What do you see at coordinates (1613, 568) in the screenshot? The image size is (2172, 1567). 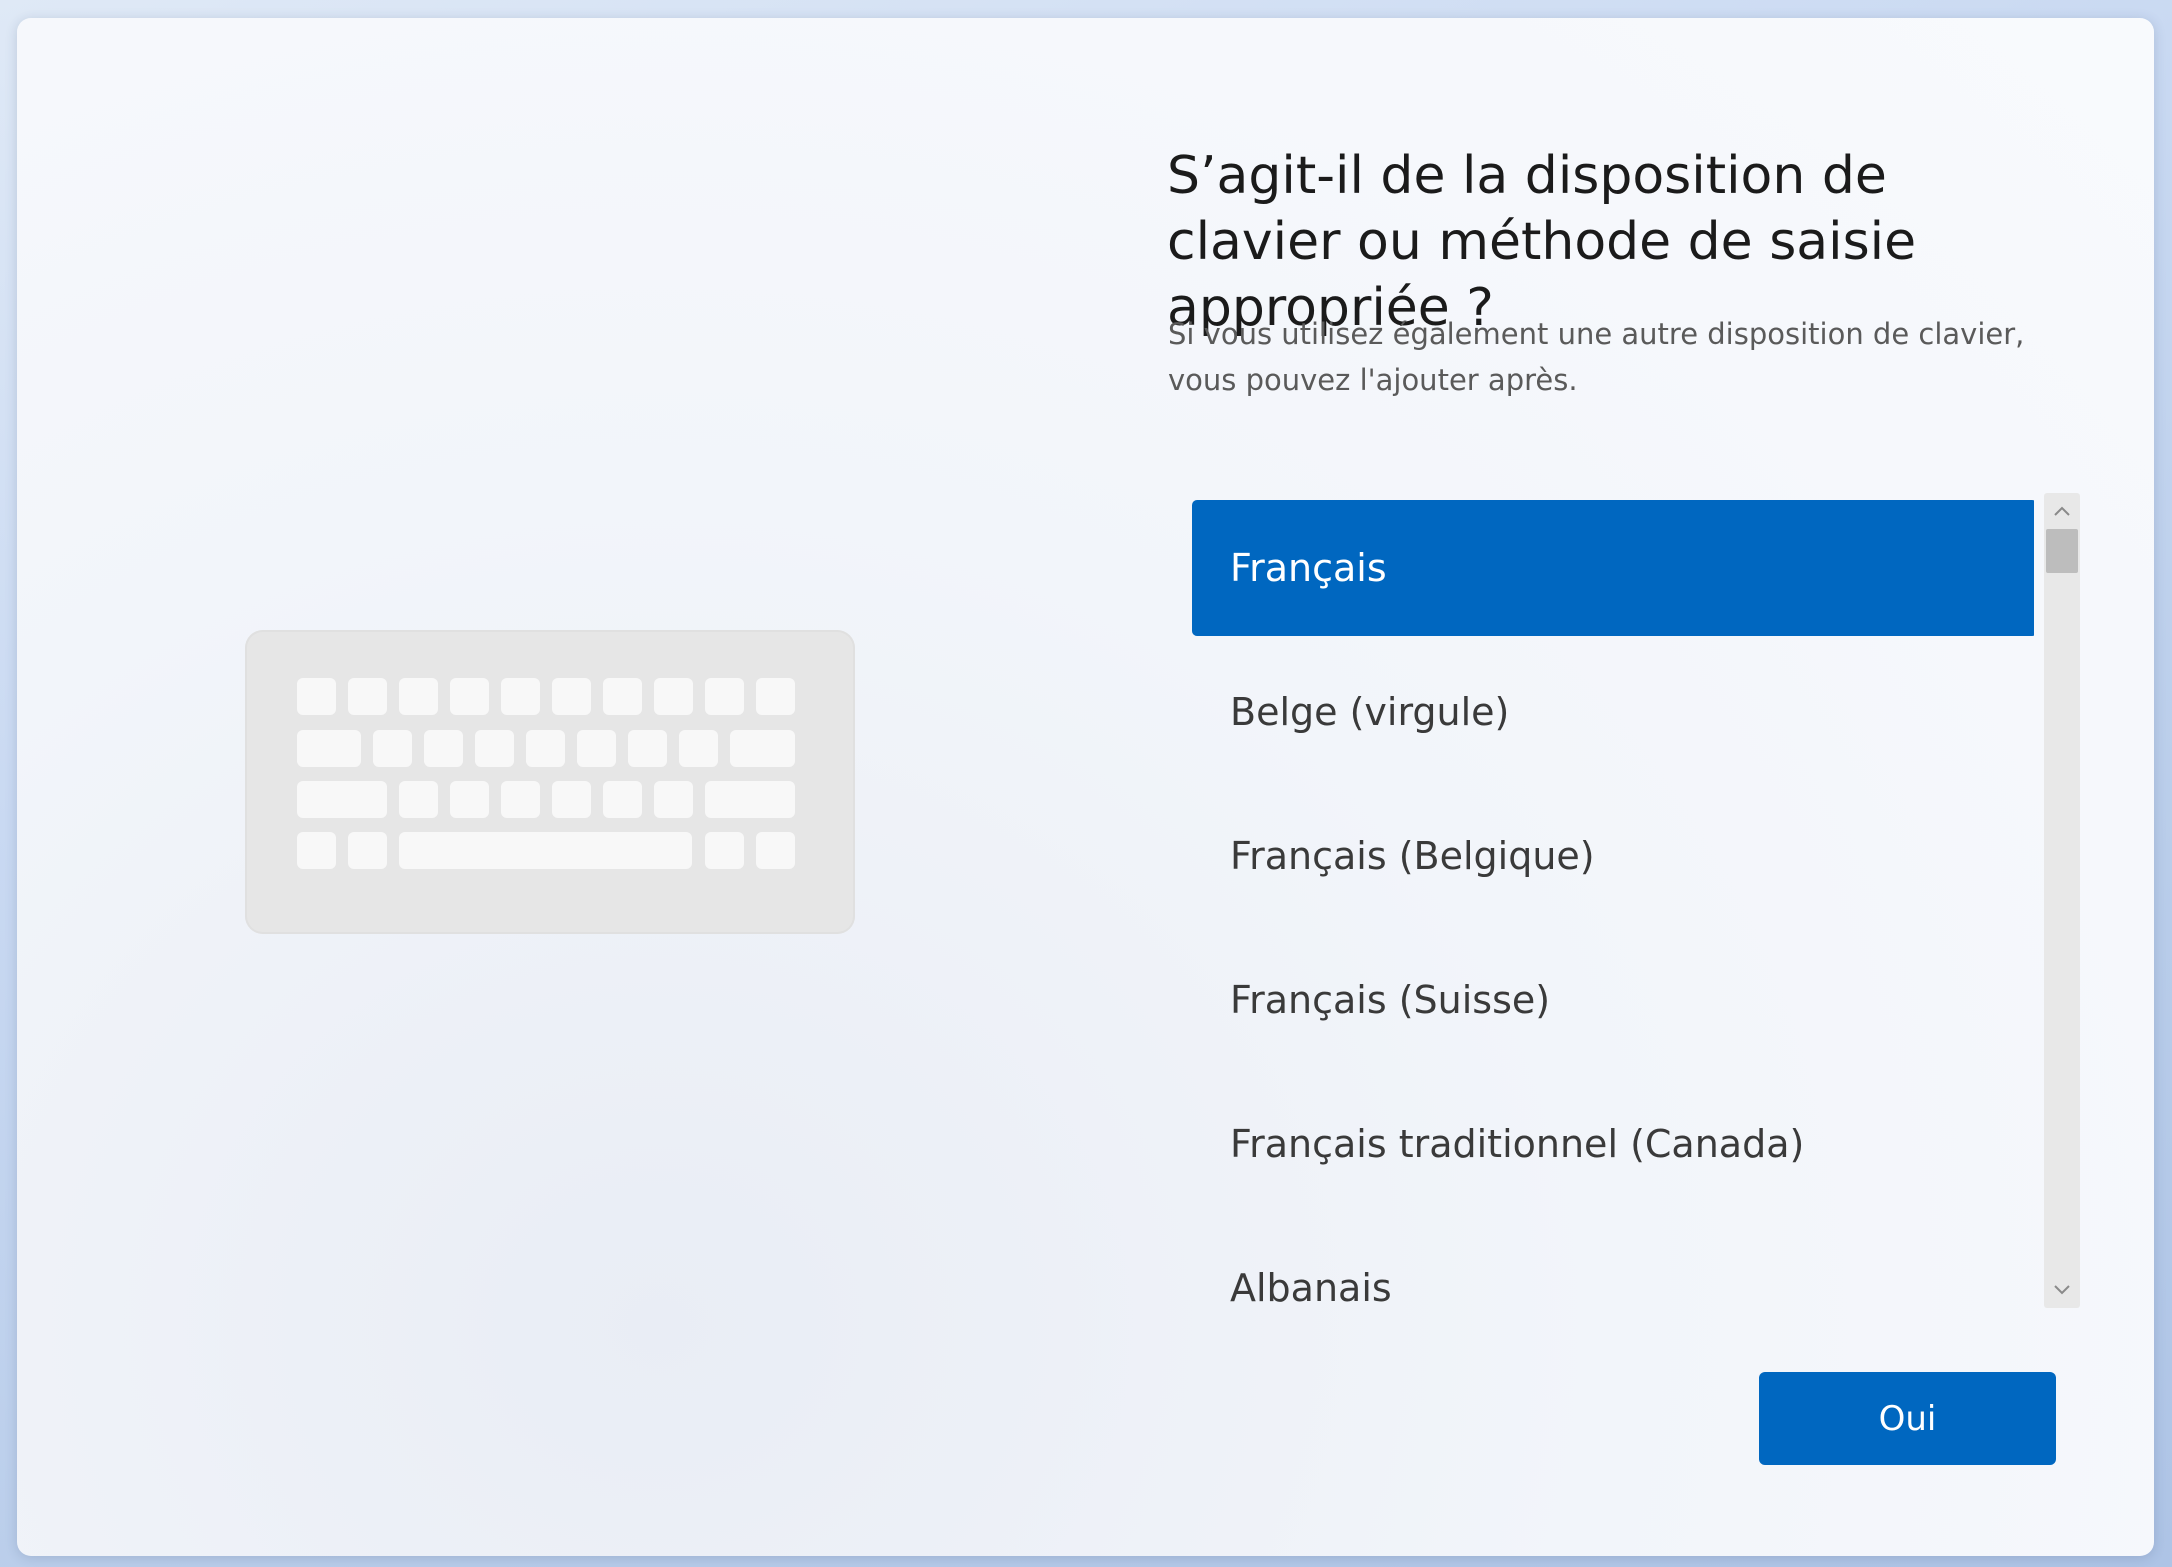 I see `list-item-francais: Français` at bounding box center [1613, 568].